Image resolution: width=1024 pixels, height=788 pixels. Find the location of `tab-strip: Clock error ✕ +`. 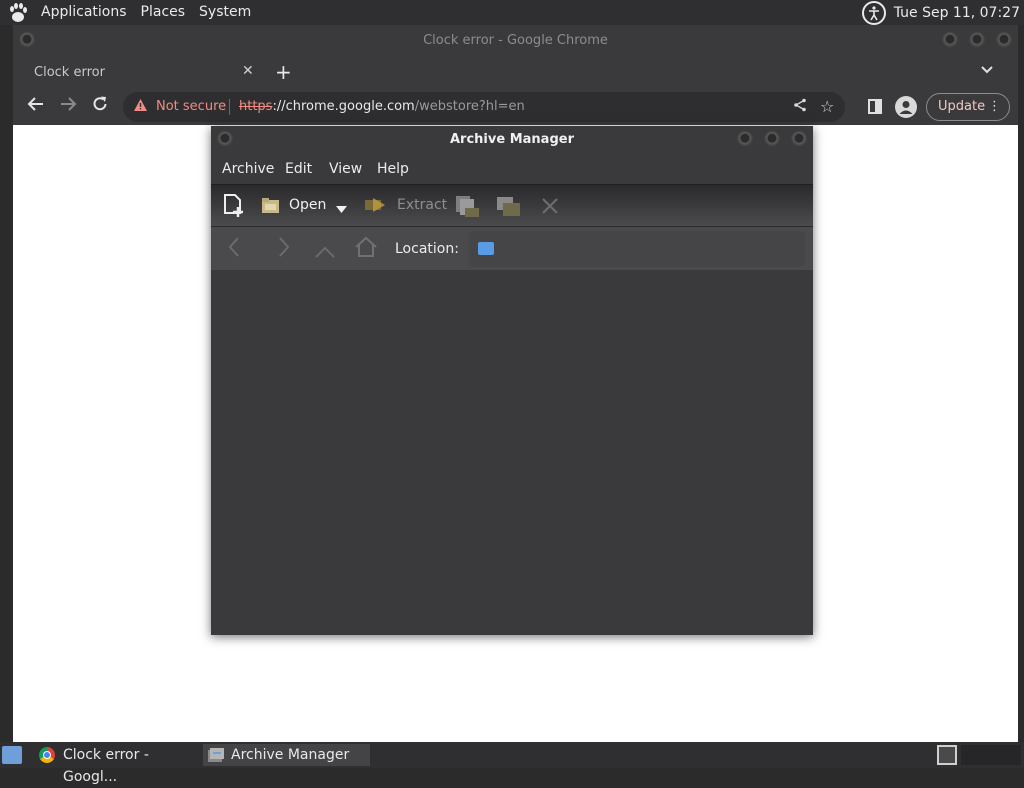

tab-strip: Clock error ✕ + is located at coordinates (515, 73).